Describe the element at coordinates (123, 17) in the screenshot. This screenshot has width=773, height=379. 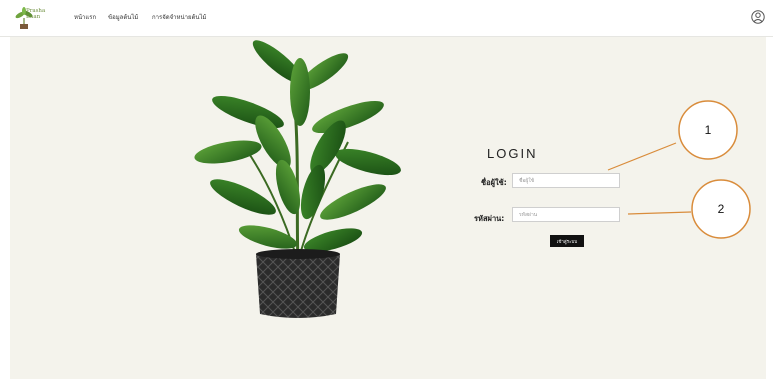
I see `nav-plant-info: ข้อมูลต้นไม้` at that location.